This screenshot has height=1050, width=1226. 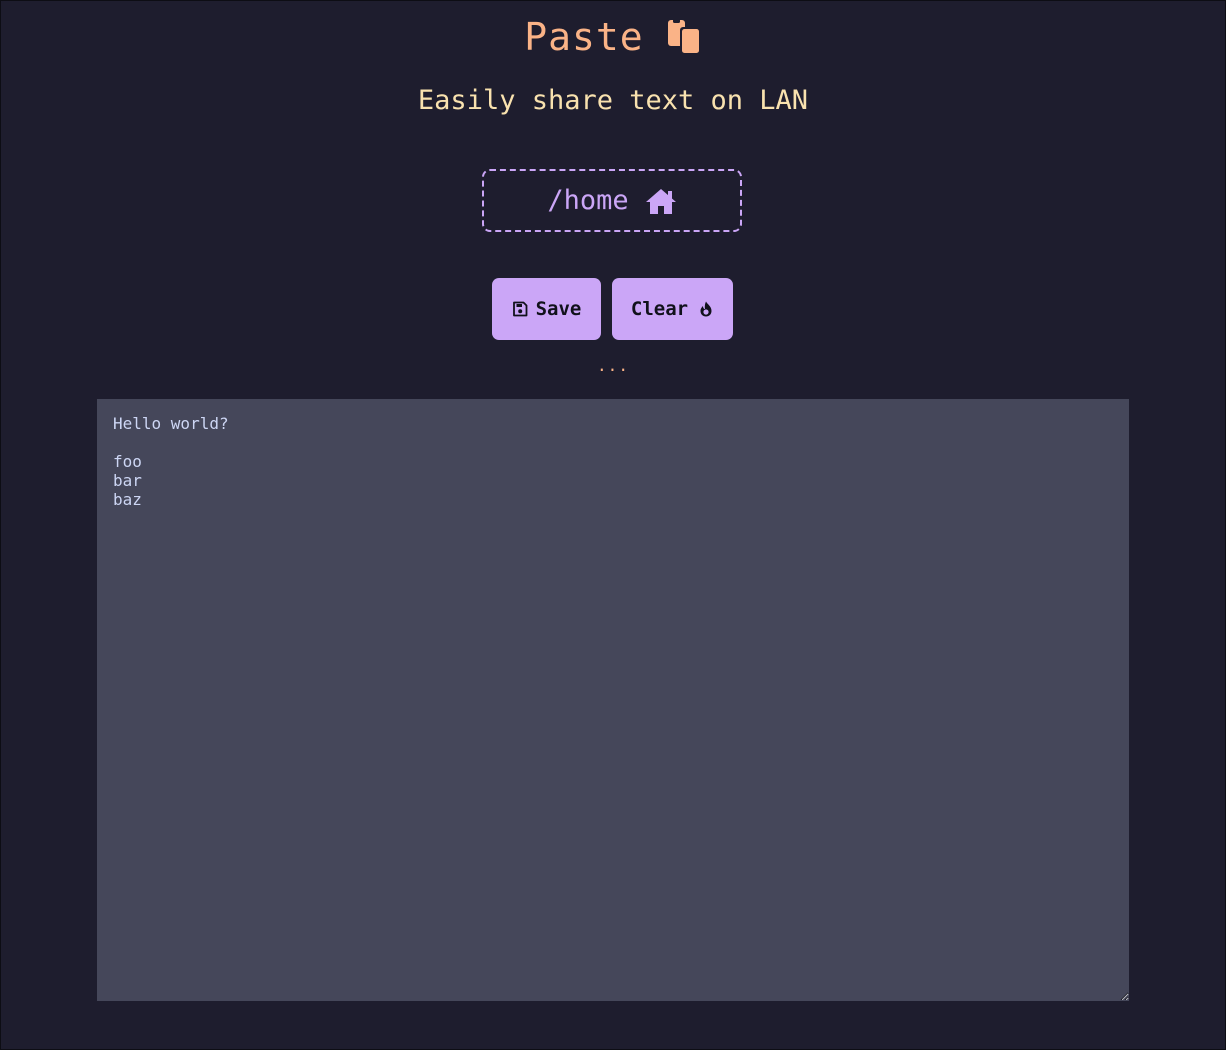 I want to click on floppy-disk-icon, so click(x=520, y=309).